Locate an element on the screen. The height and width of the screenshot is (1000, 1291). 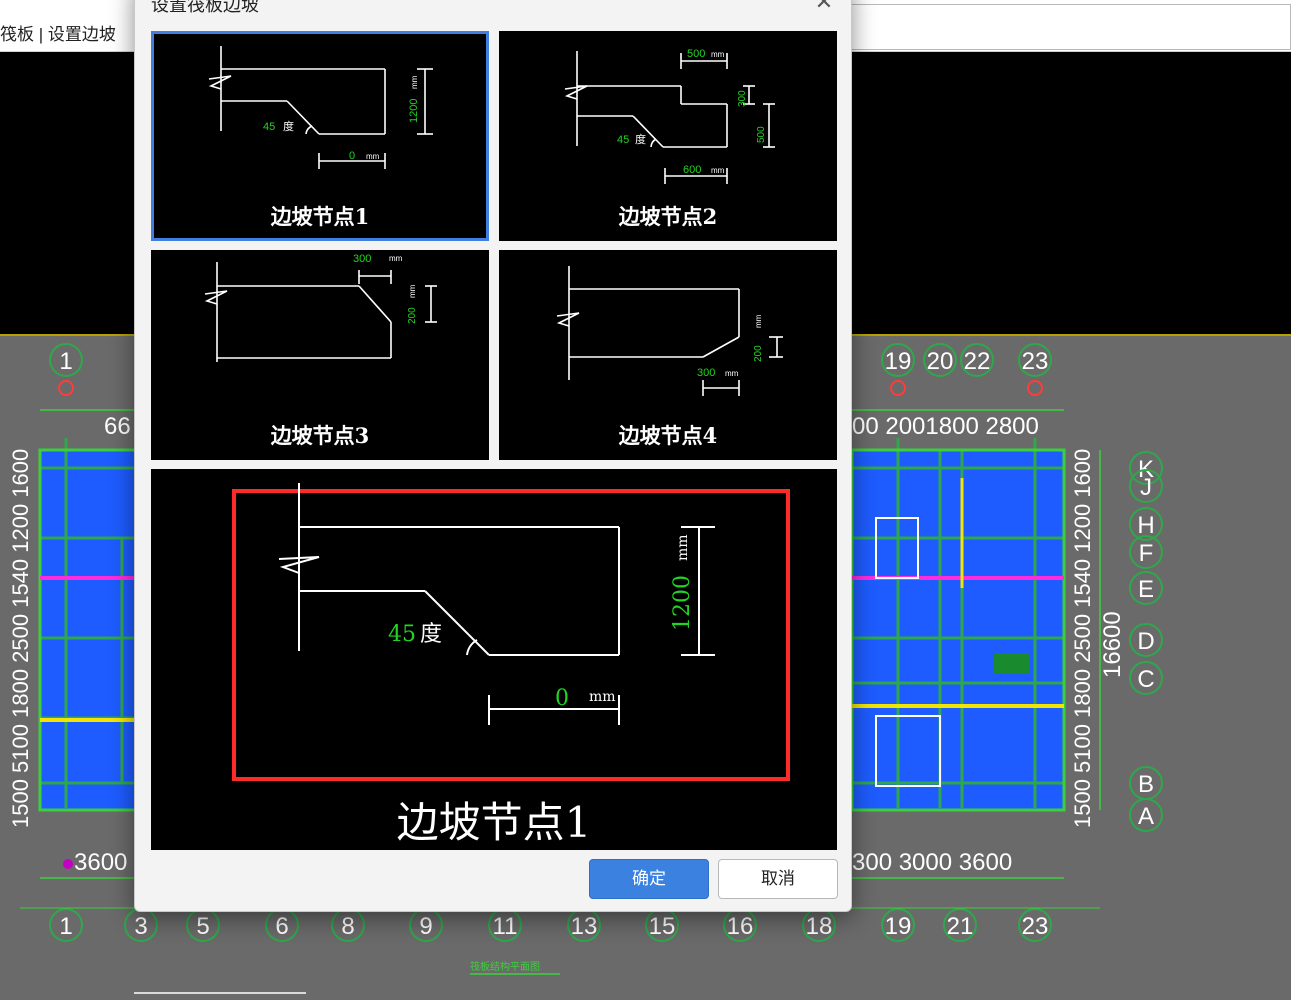
node-option-4: 300 mm 200 mm 边坡节点4 is located at coordinates (668, 355).